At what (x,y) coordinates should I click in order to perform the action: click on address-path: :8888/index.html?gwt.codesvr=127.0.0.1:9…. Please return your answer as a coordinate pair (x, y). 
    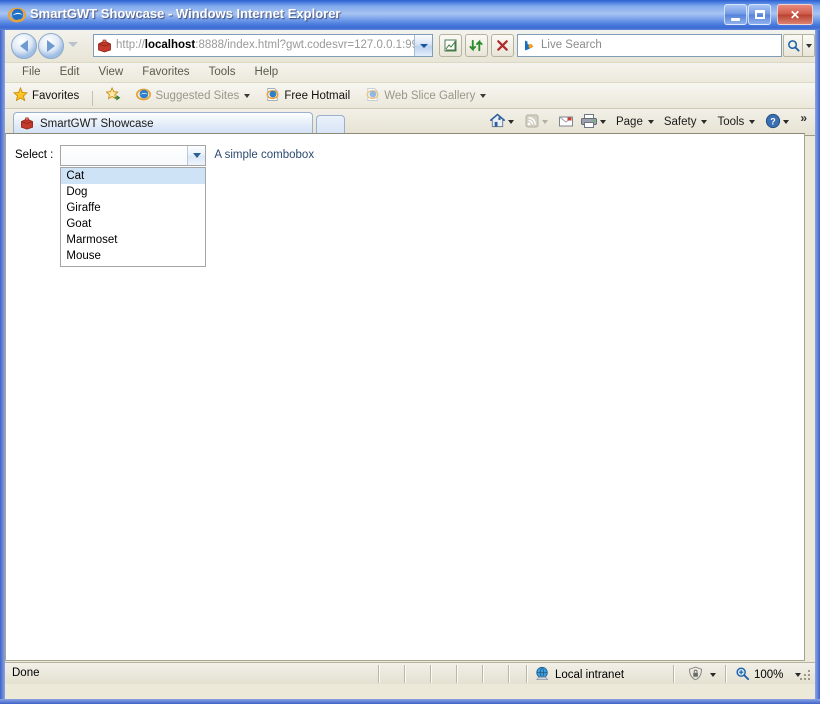
    Looking at the image, I should click on (310, 45).